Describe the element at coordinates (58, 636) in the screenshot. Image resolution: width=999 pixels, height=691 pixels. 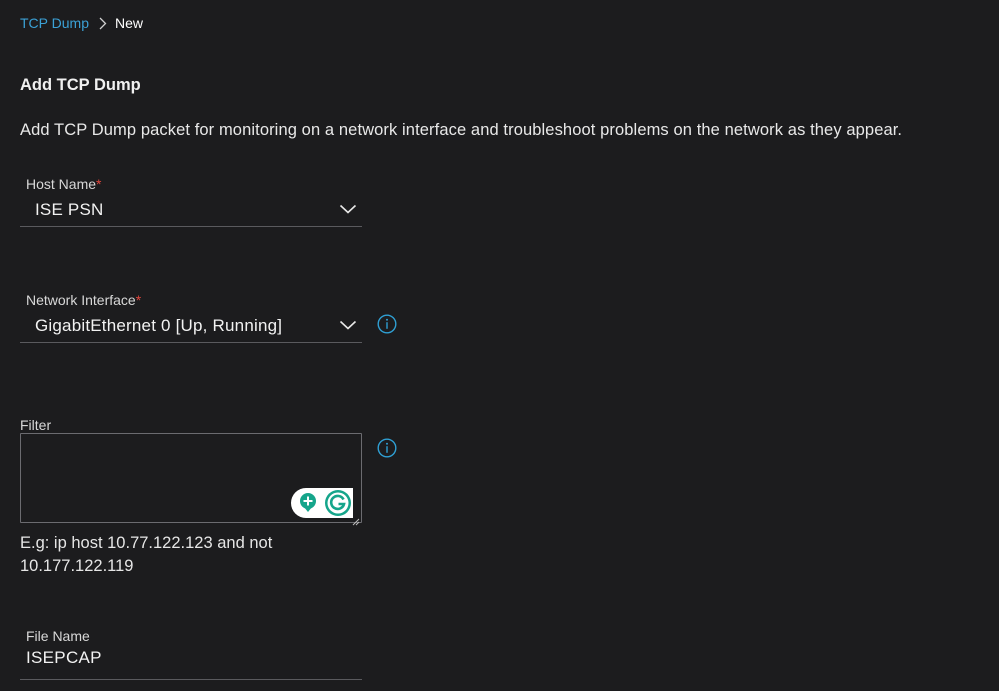
I see `file-name-label: File Name` at that location.